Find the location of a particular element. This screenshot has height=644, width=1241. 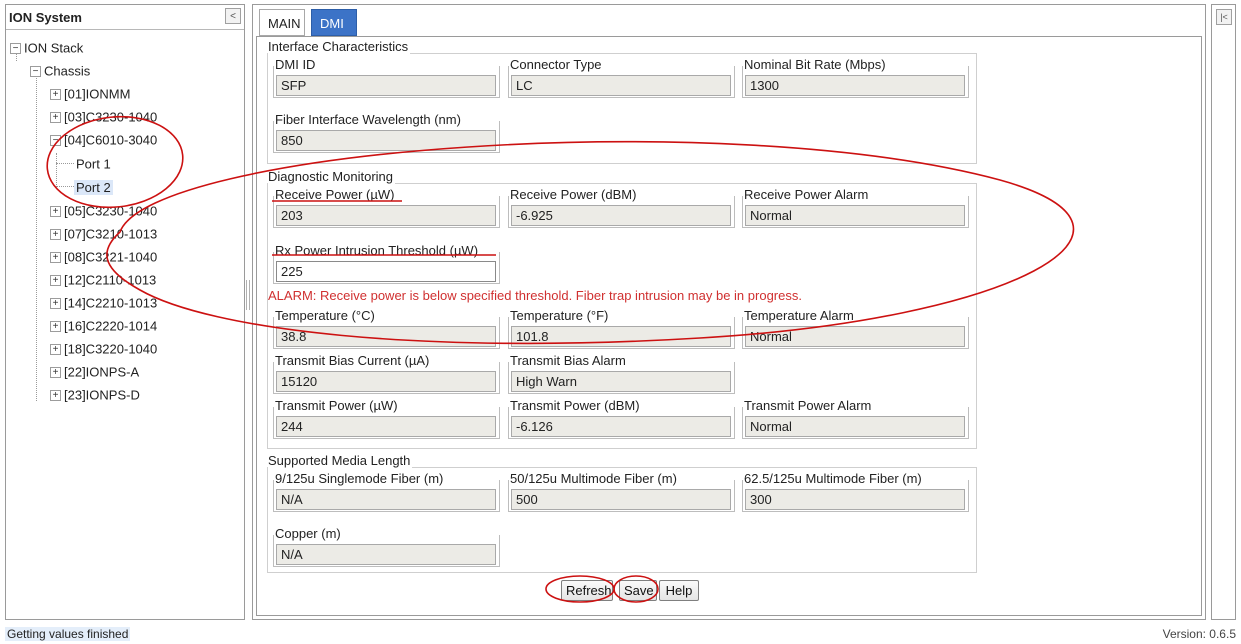

tab-dmi: DMI is located at coordinates (334, 22).